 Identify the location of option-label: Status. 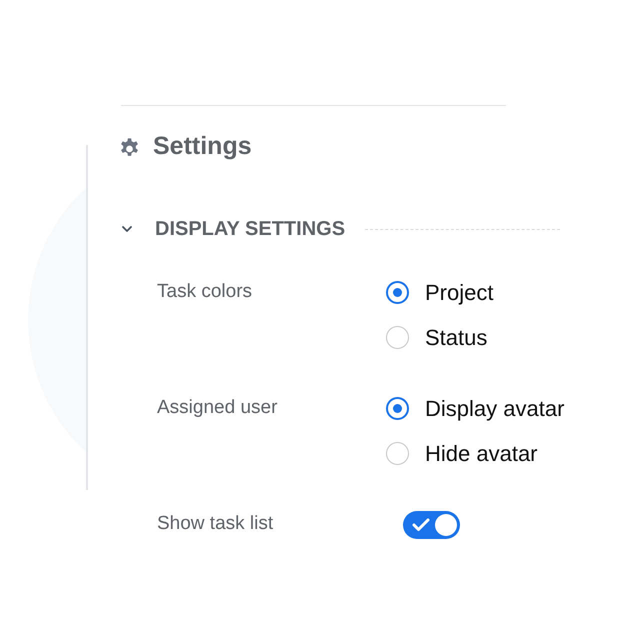
(456, 338).